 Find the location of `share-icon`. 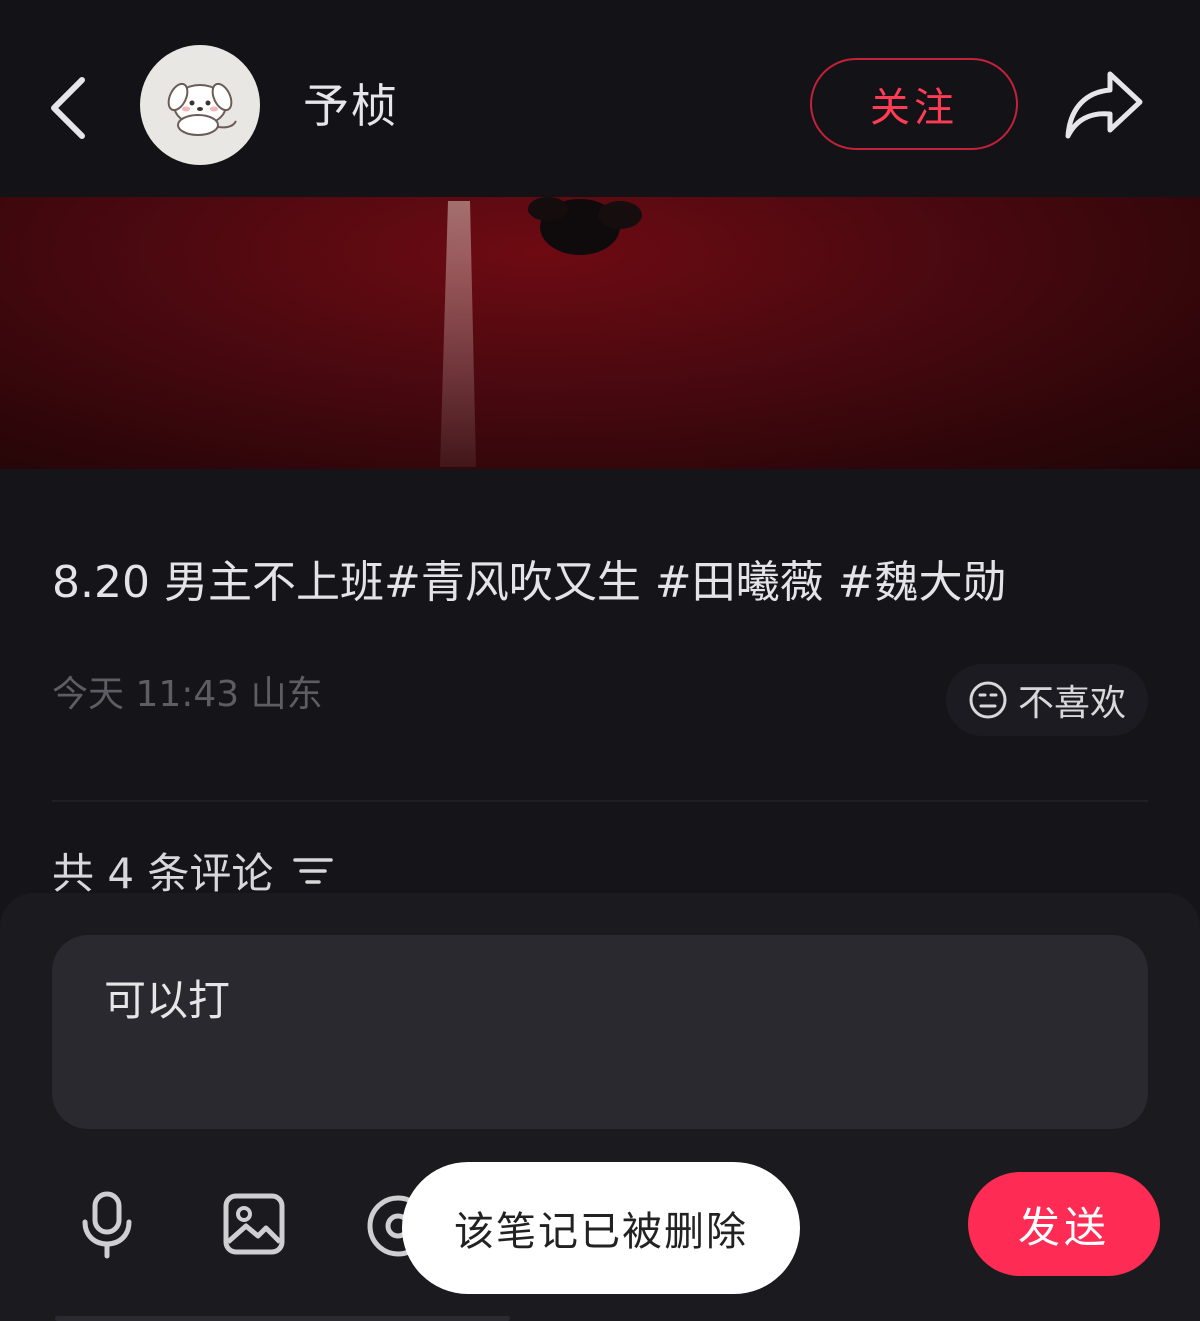

share-icon is located at coordinates (1104, 105).